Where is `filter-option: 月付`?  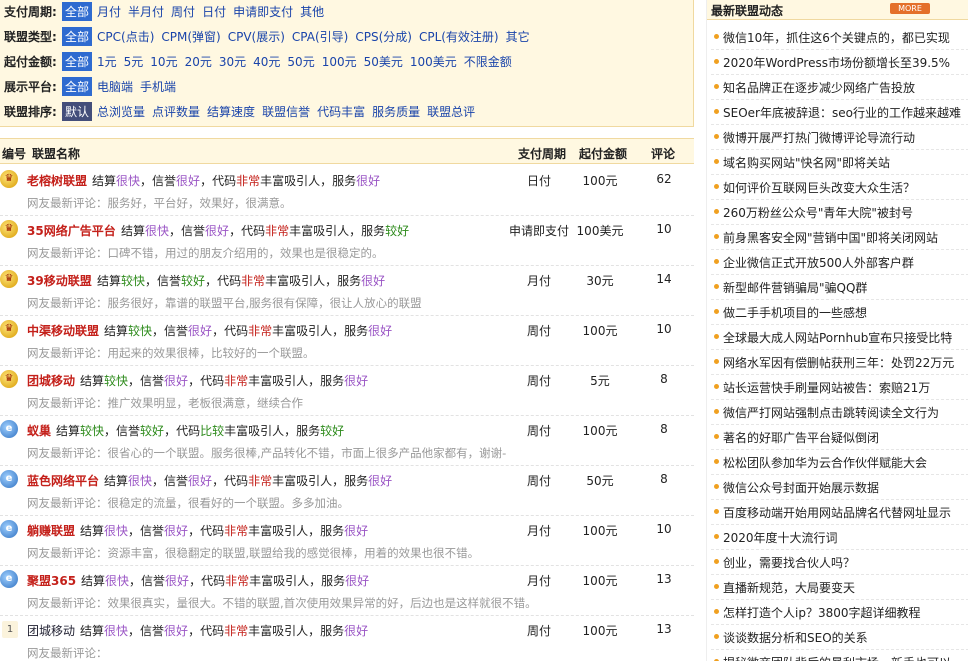 filter-option: 月付 is located at coordinates (109, 11).